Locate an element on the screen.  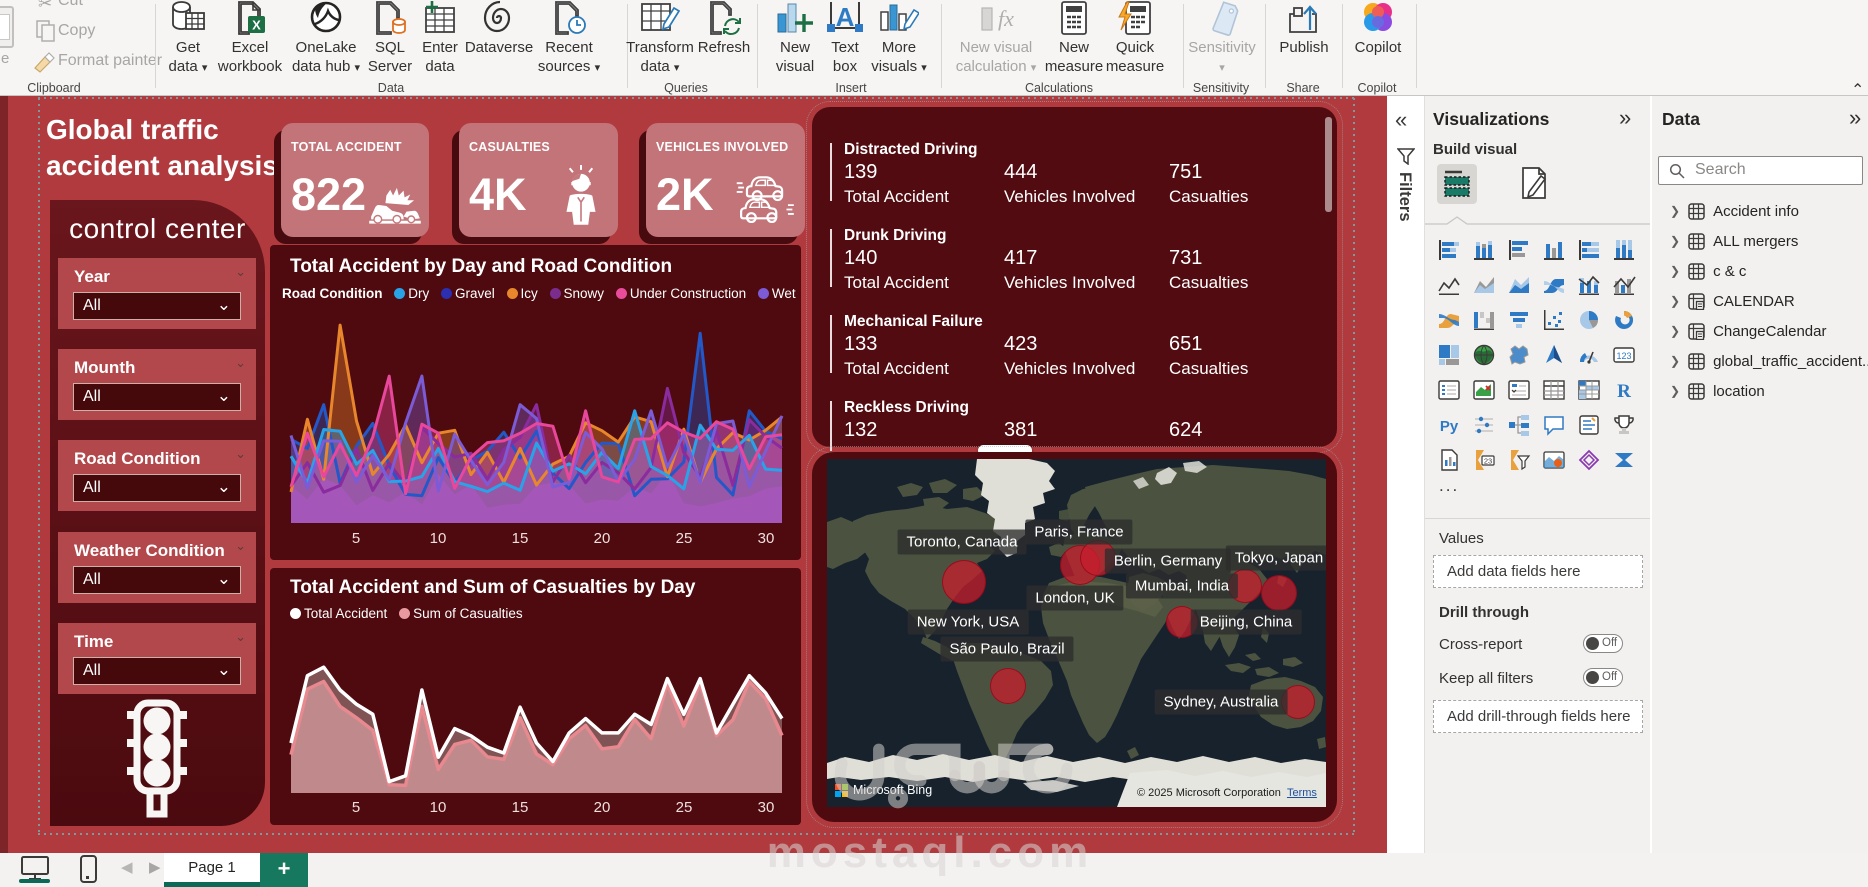
svg-text: R is located at coordinates (1624, 391).